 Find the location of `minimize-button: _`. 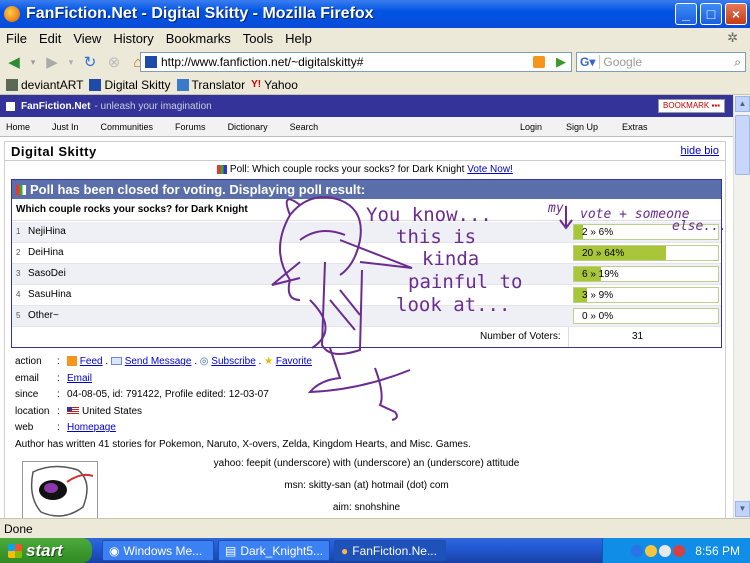

minimize-button: _ is located at coordinates (686, 14).